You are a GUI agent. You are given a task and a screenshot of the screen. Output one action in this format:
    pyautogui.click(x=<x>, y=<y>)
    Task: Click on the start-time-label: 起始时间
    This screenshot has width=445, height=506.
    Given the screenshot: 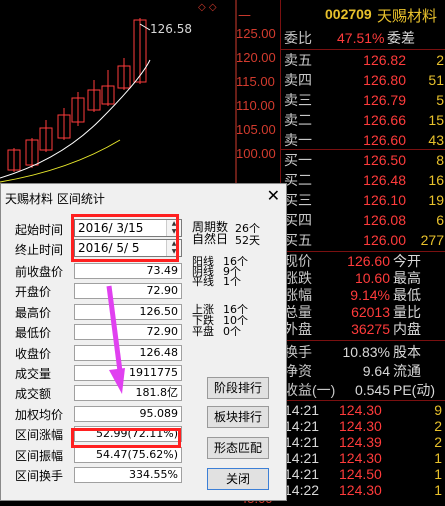 What is the action you would take?
    pyautogui.click(x=39, y=230)
    